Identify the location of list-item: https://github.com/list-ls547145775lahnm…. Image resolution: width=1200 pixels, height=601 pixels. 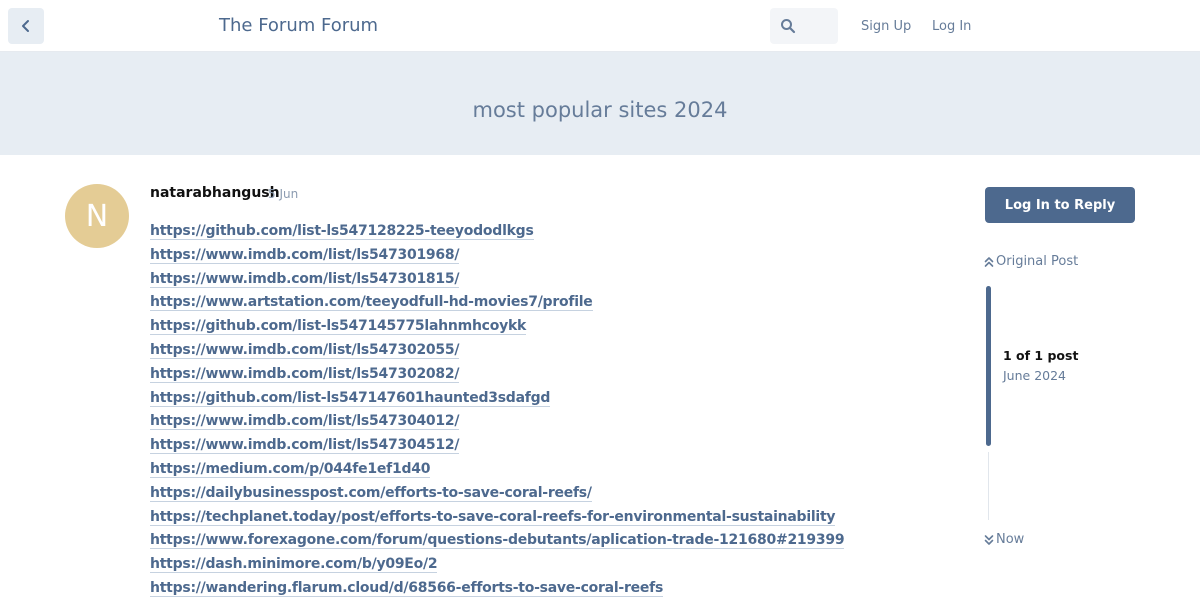
(497, 327).